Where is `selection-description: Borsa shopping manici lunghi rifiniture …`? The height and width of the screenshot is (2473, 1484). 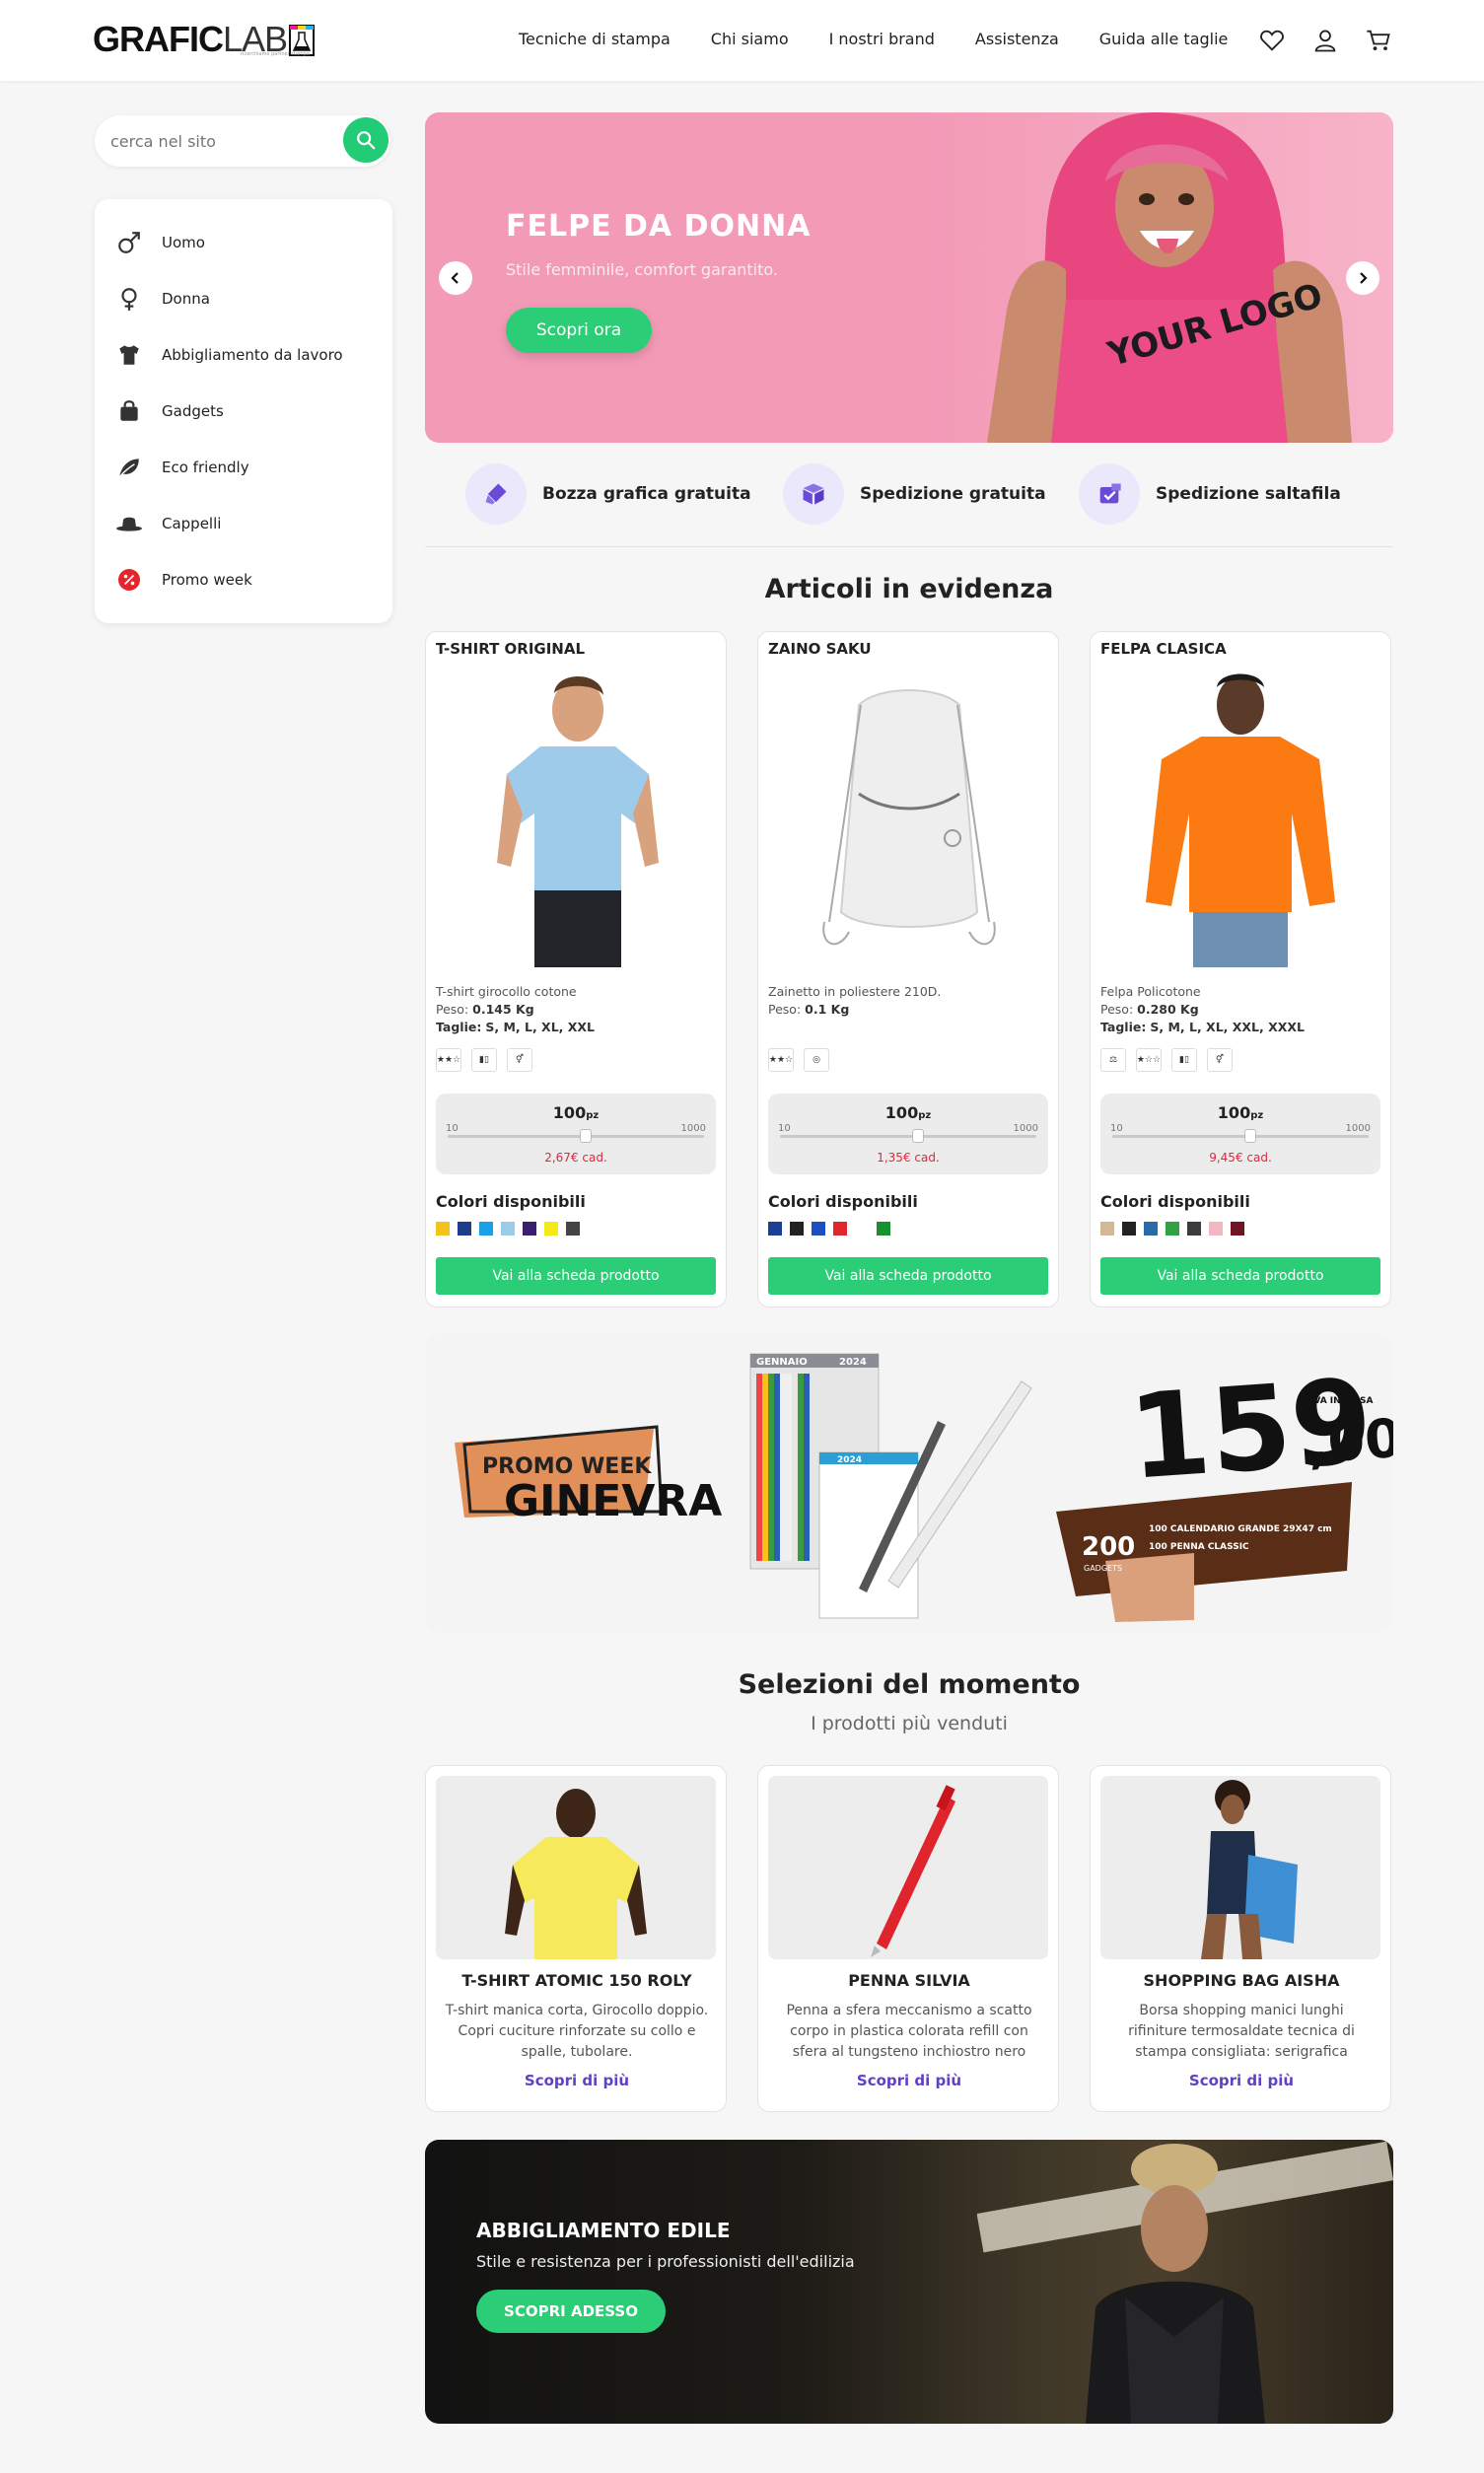
selection-description: Borsa shopping manici lunghi rifiniture … is located at coordinates (1241, 2032).